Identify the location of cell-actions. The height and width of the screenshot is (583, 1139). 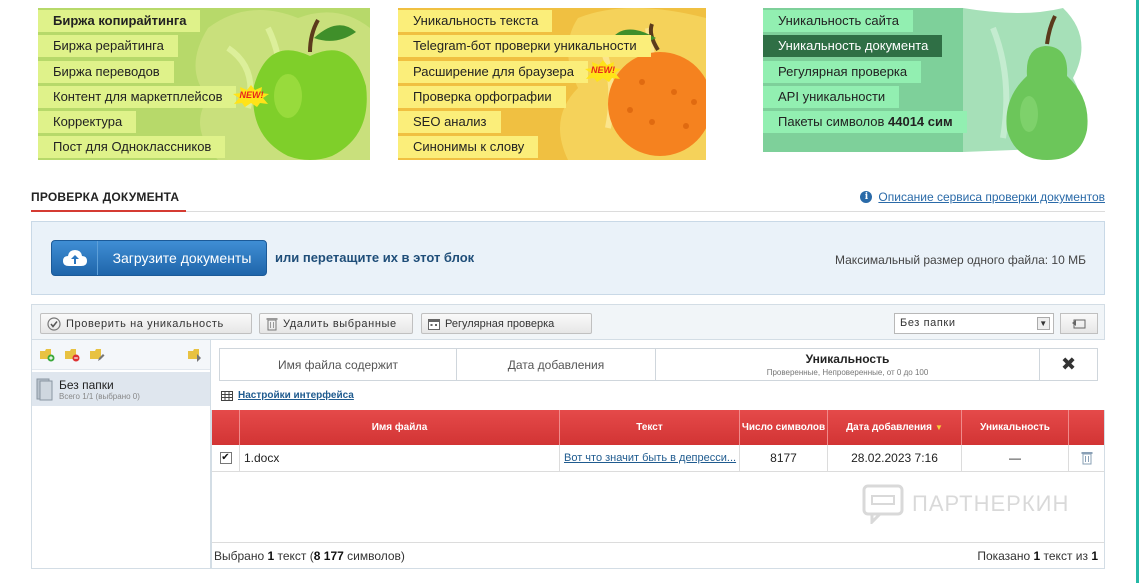
(1086, 458).